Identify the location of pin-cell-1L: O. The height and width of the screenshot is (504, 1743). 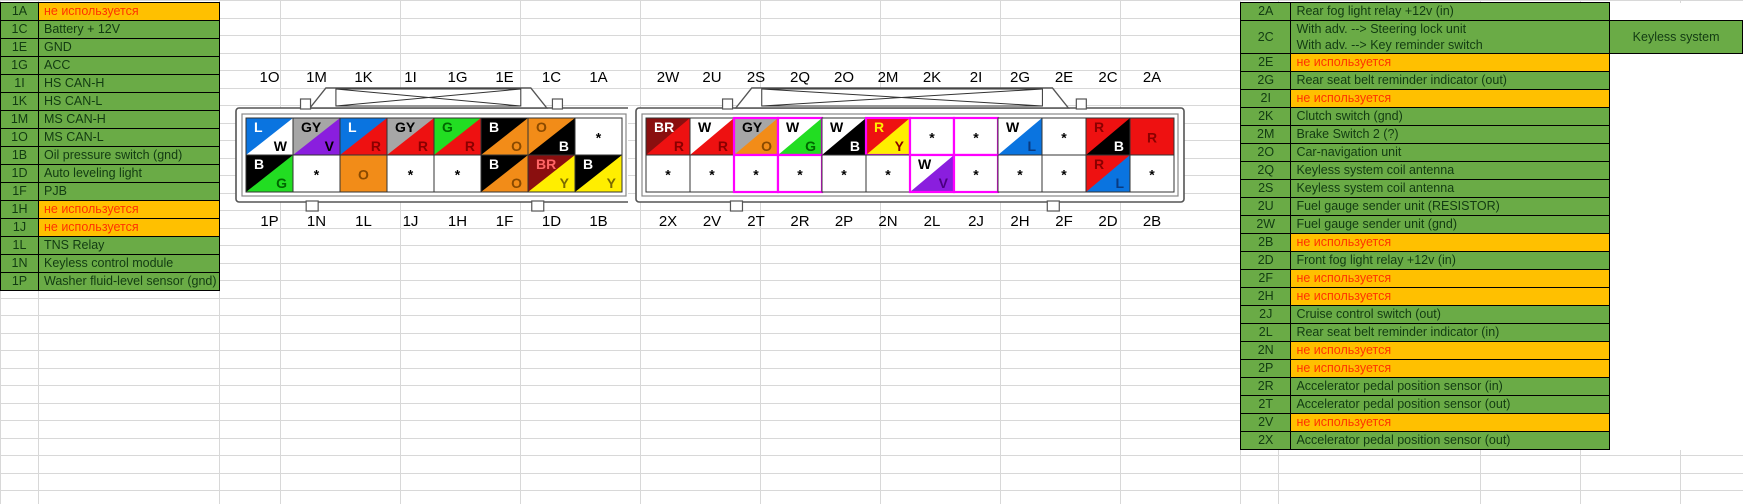
(363, 173).